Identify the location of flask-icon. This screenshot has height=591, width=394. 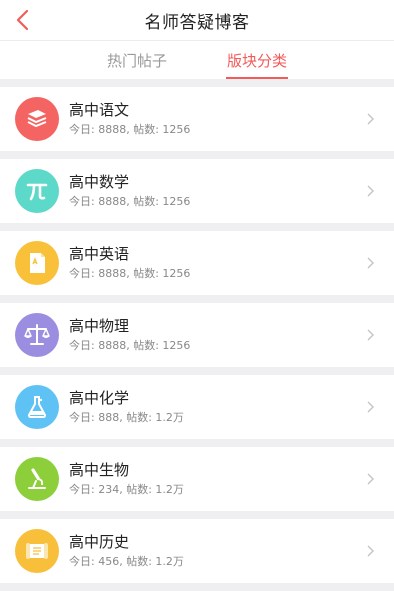
(37, 407).